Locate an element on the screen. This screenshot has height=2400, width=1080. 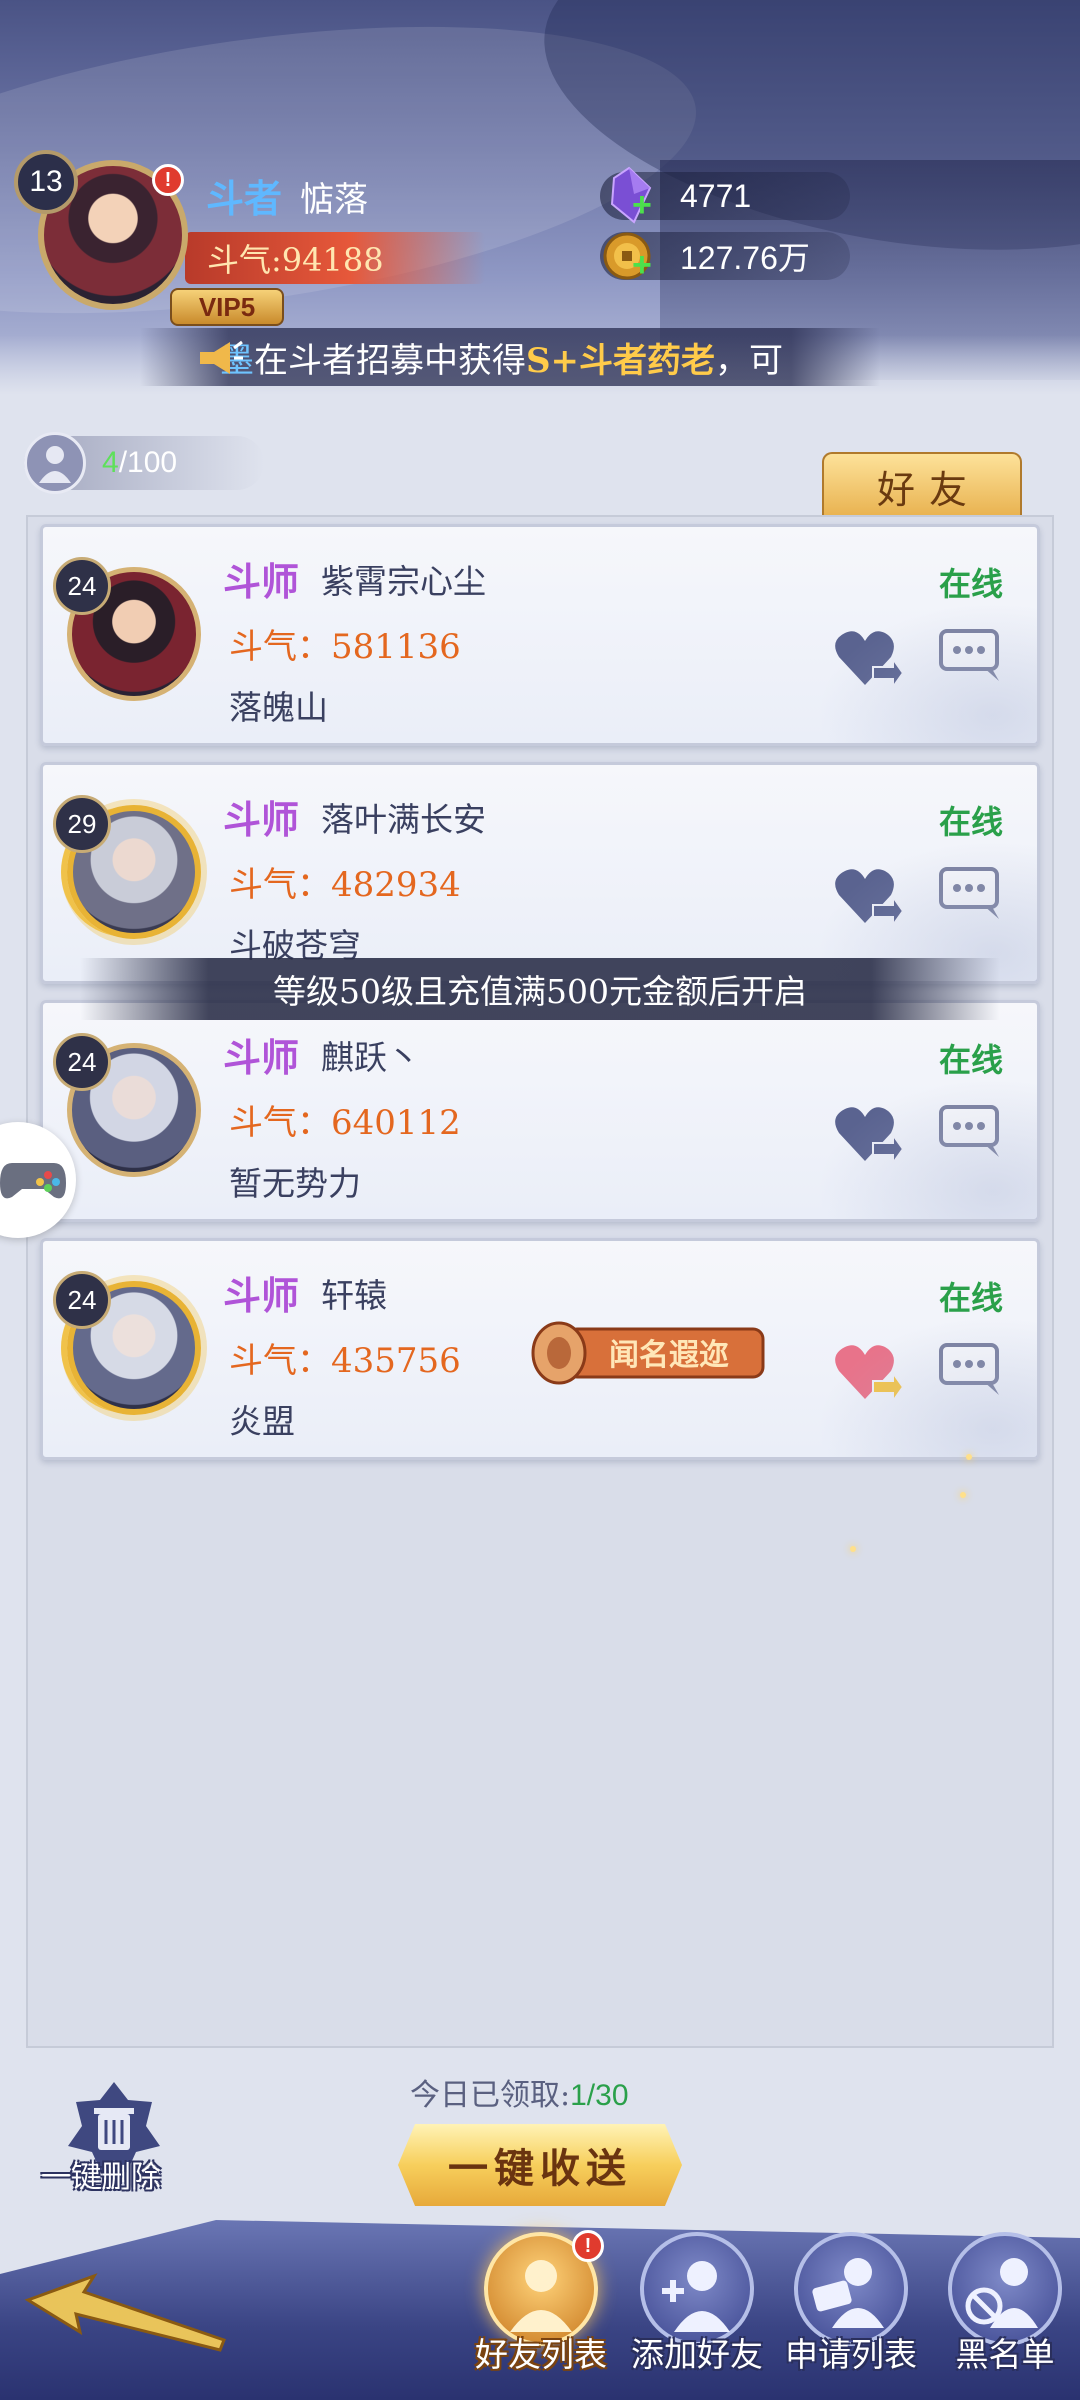
crystal-amount: 4771 is located at coordinates (716, 195).